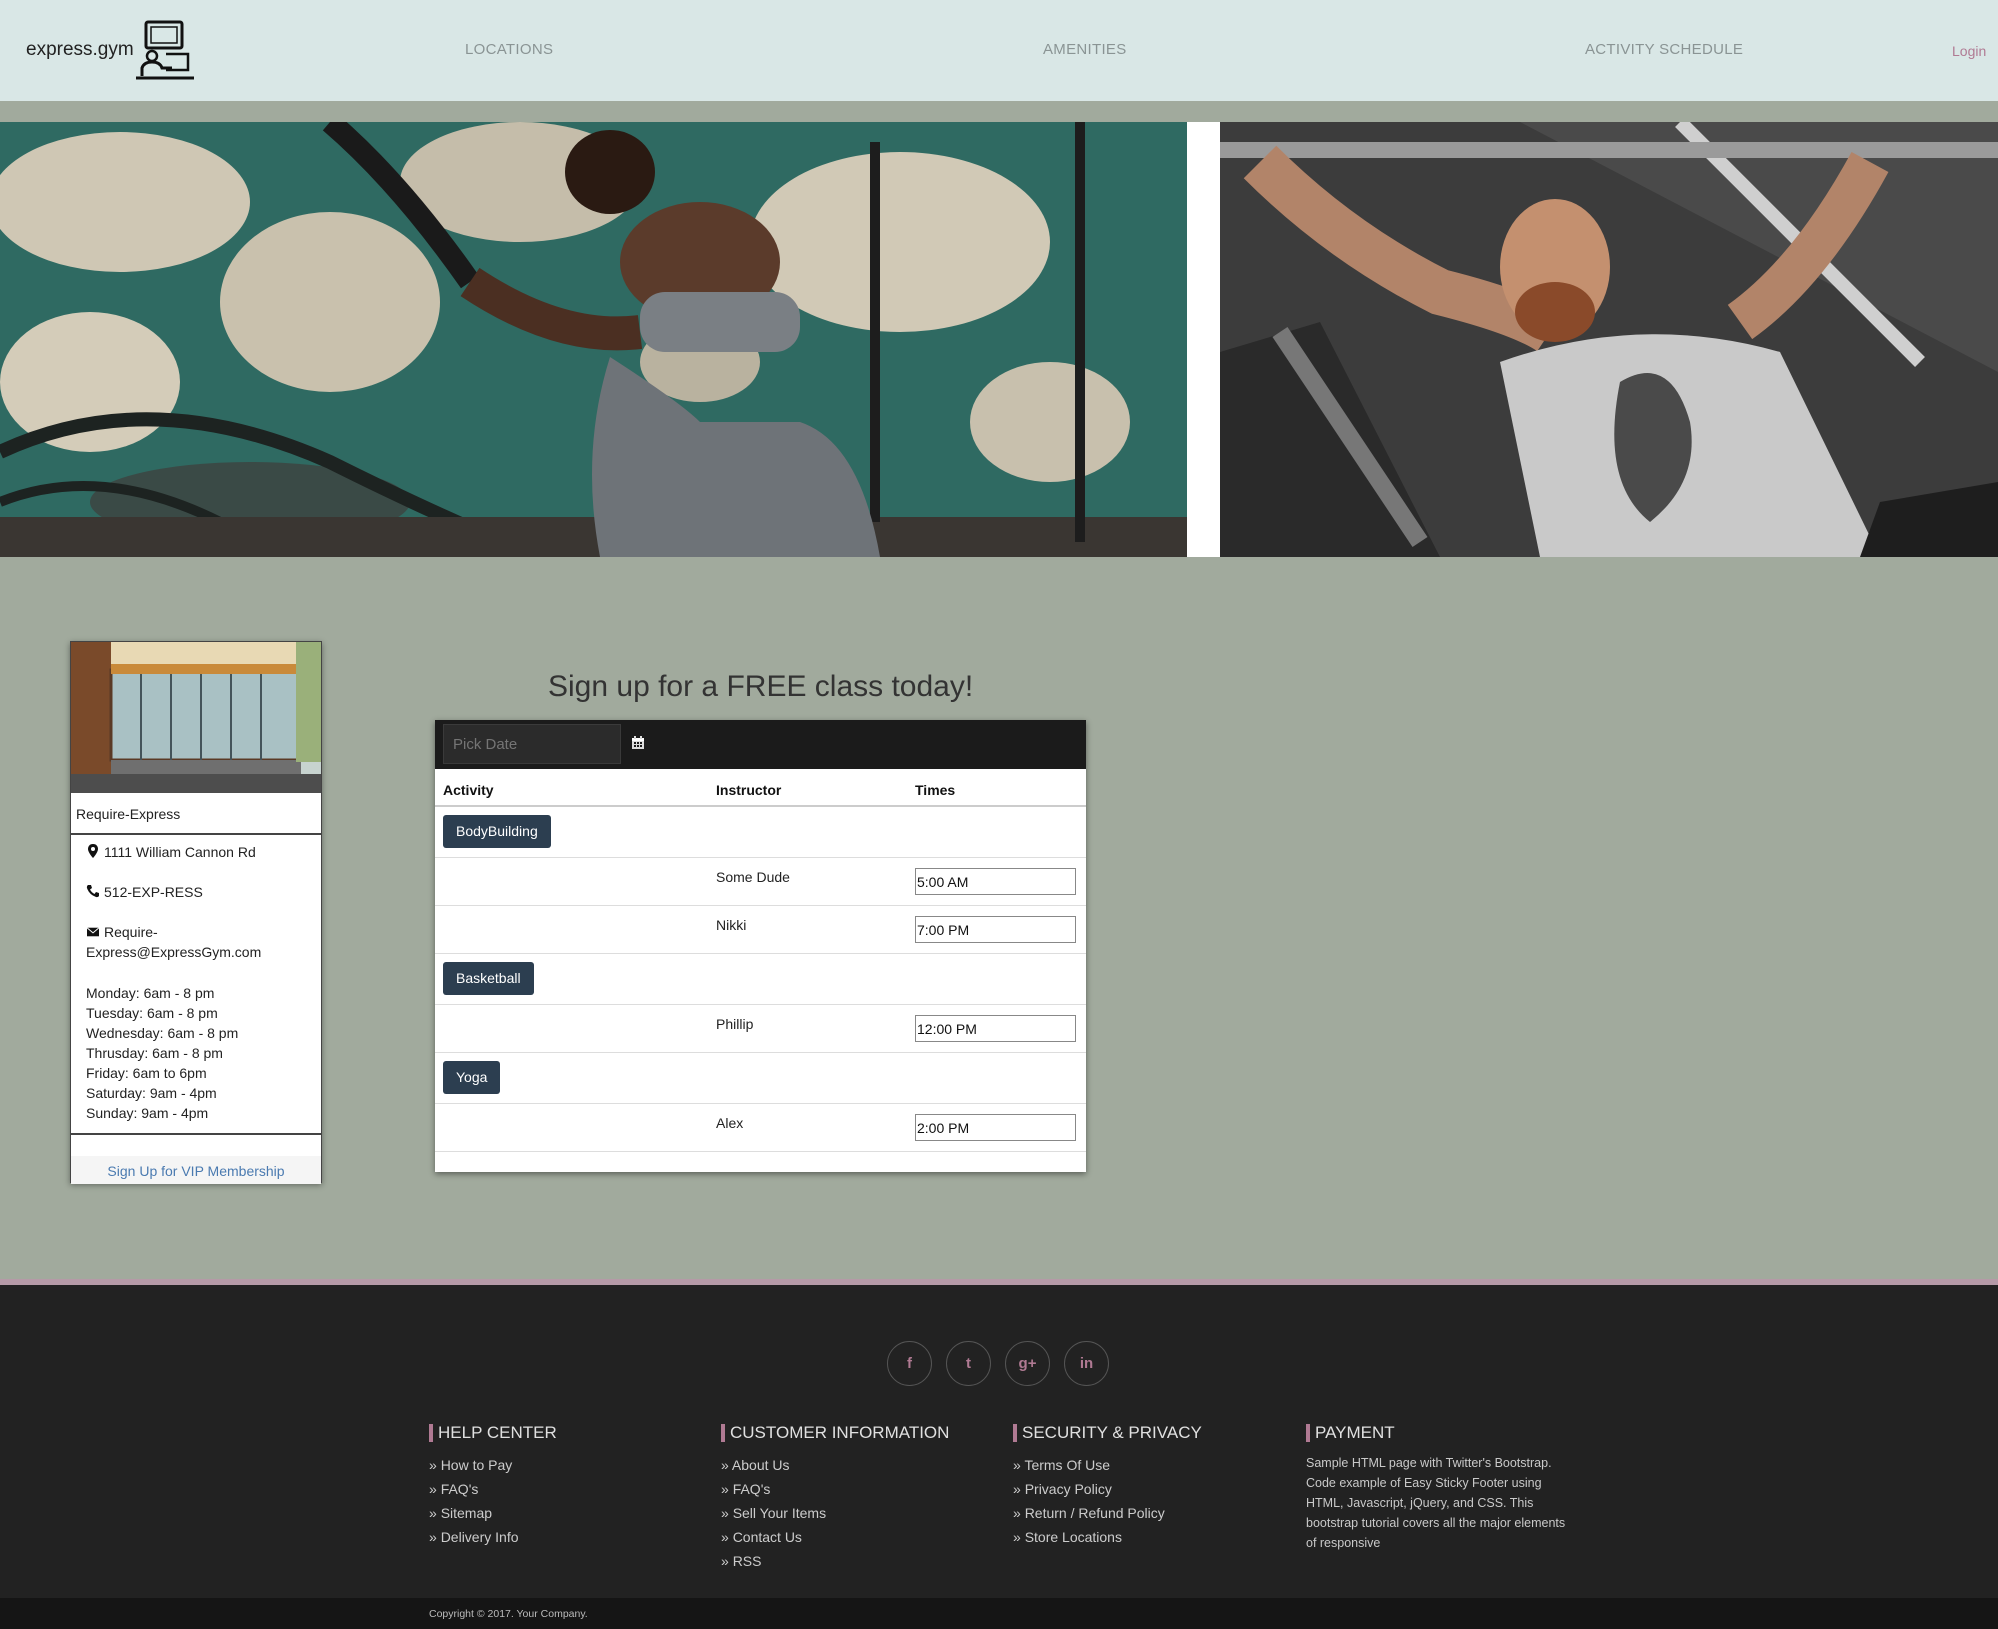  I want to click on location-email: Require- Express@ExpressGym.com, so click(173, 942).